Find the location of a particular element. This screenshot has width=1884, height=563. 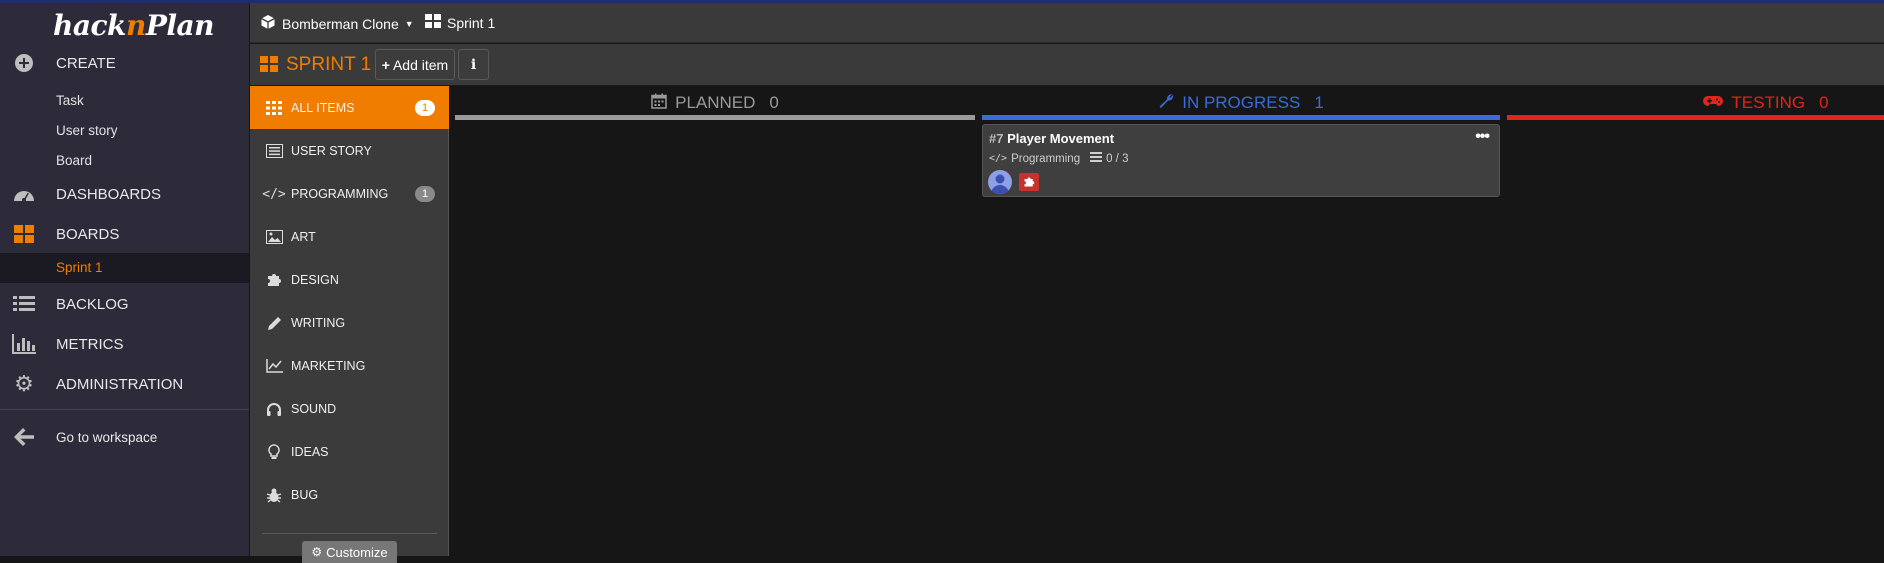

boards-grid-icon is located at coordinates (24, 234).